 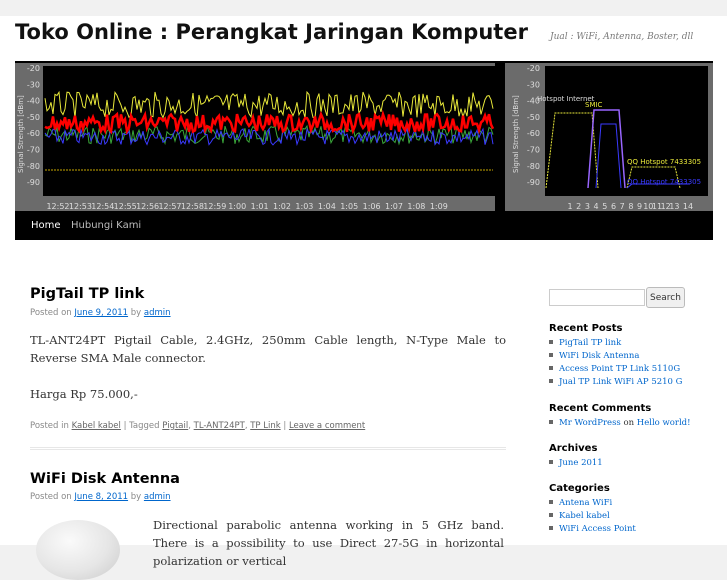 What do you see at coordinates (78, 550) in the screenshot?
I see `antenna-thumbnail-image` at bounding box center [78, 550].